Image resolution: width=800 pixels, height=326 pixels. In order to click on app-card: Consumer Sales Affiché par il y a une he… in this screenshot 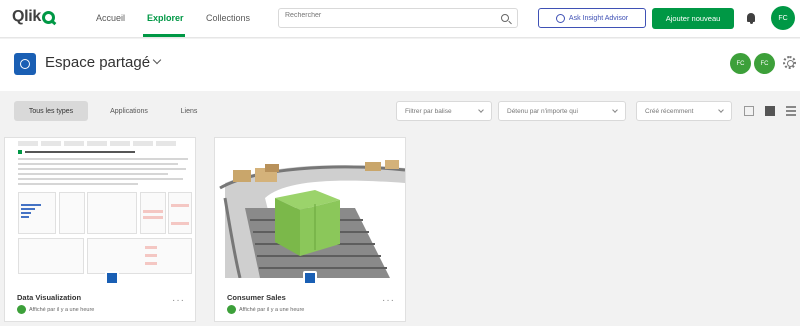, I will do `click(310, 229)`.